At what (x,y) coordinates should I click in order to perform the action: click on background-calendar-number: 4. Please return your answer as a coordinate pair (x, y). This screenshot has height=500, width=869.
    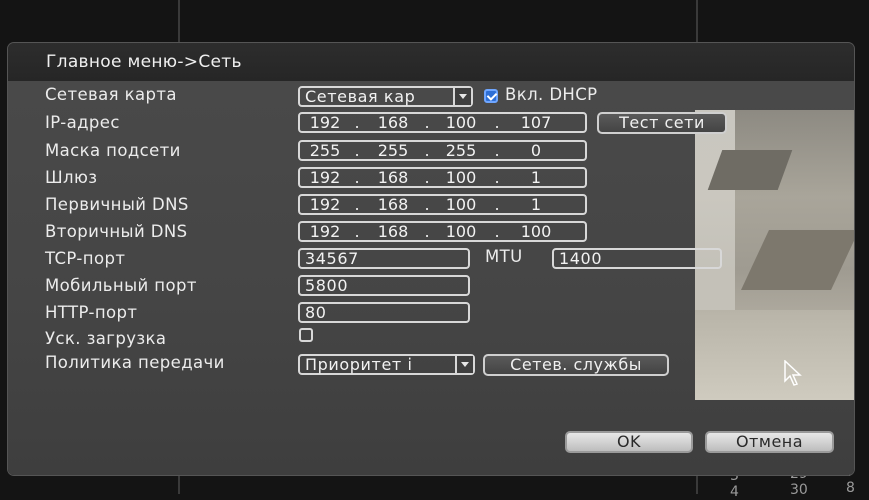
    Looking at the image, I should click on (734, 492).